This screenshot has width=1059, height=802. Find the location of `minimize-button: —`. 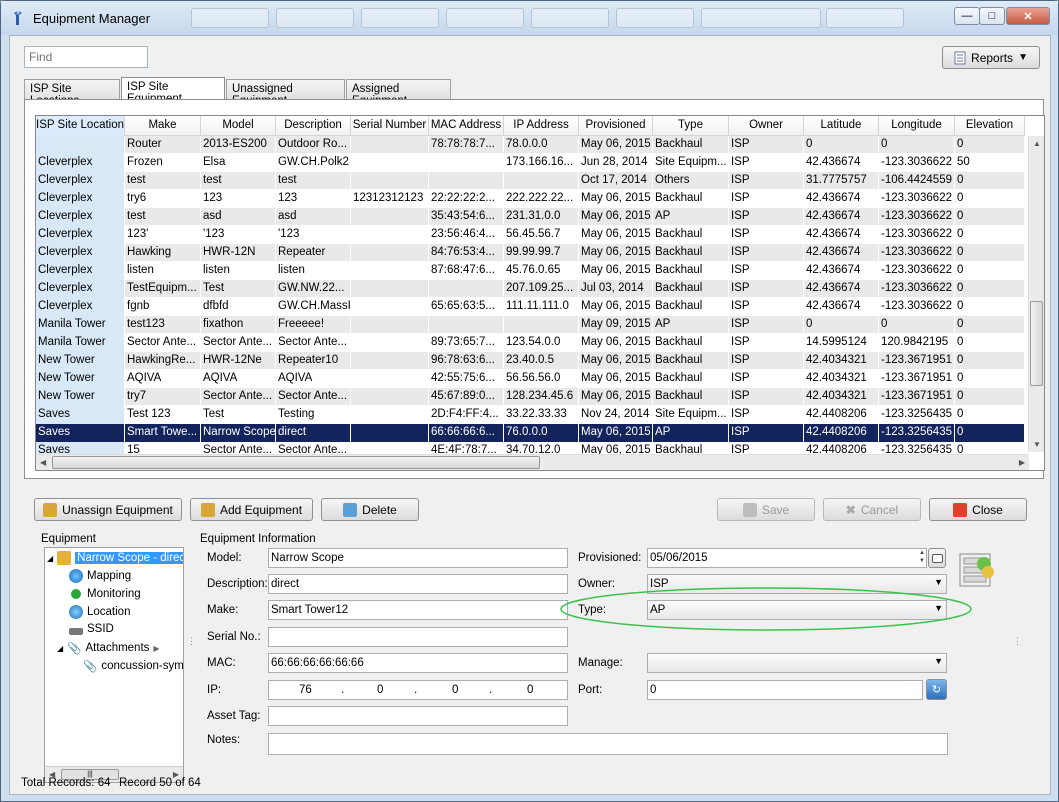

minimize-button: — is located at coordinates (967, 16).